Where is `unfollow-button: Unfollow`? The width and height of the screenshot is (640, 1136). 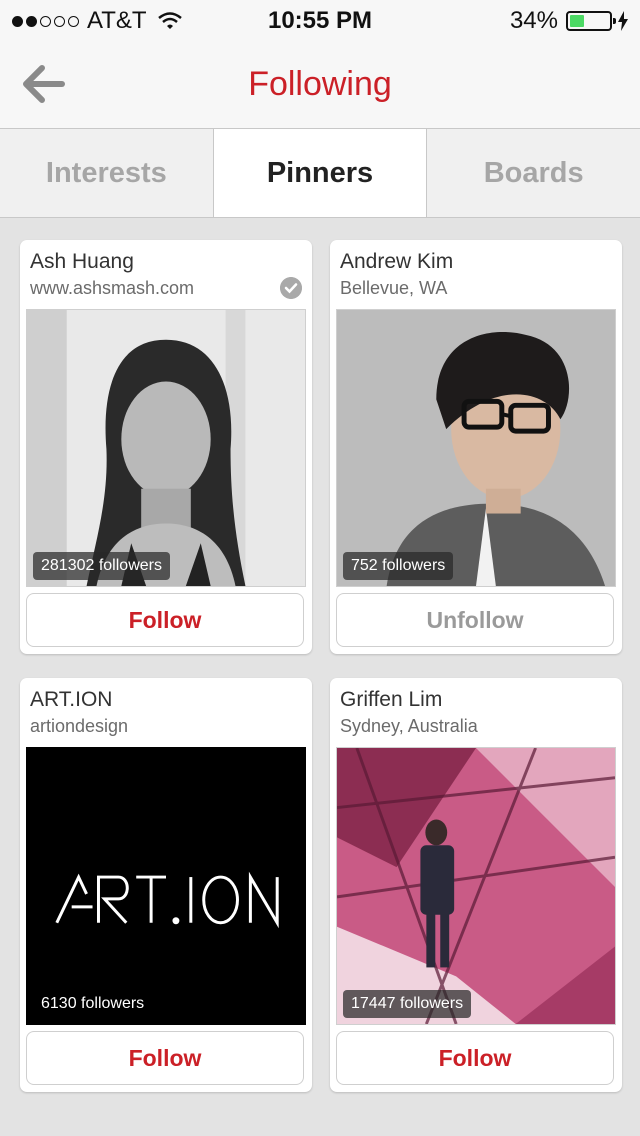 unfollow-button: Unfollow is located at coordinates (475, 620).